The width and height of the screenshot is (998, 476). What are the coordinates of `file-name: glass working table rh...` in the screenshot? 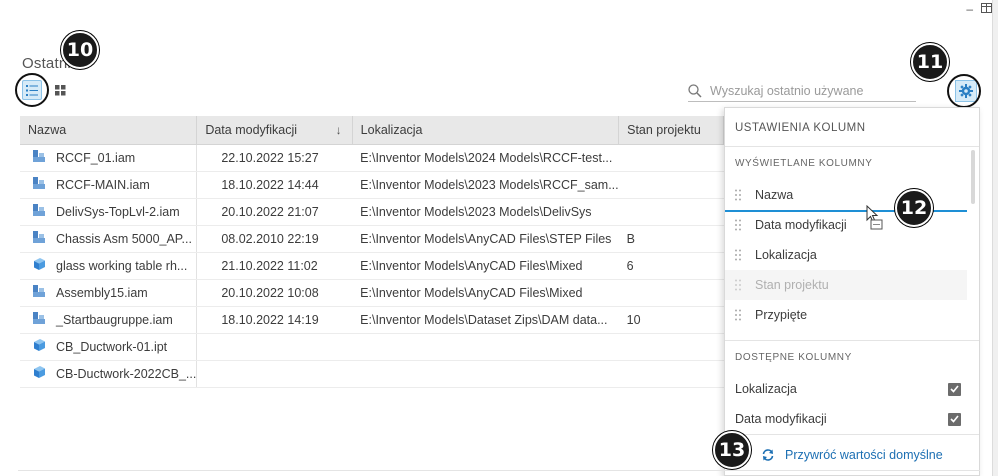 It's located at (122, 265).